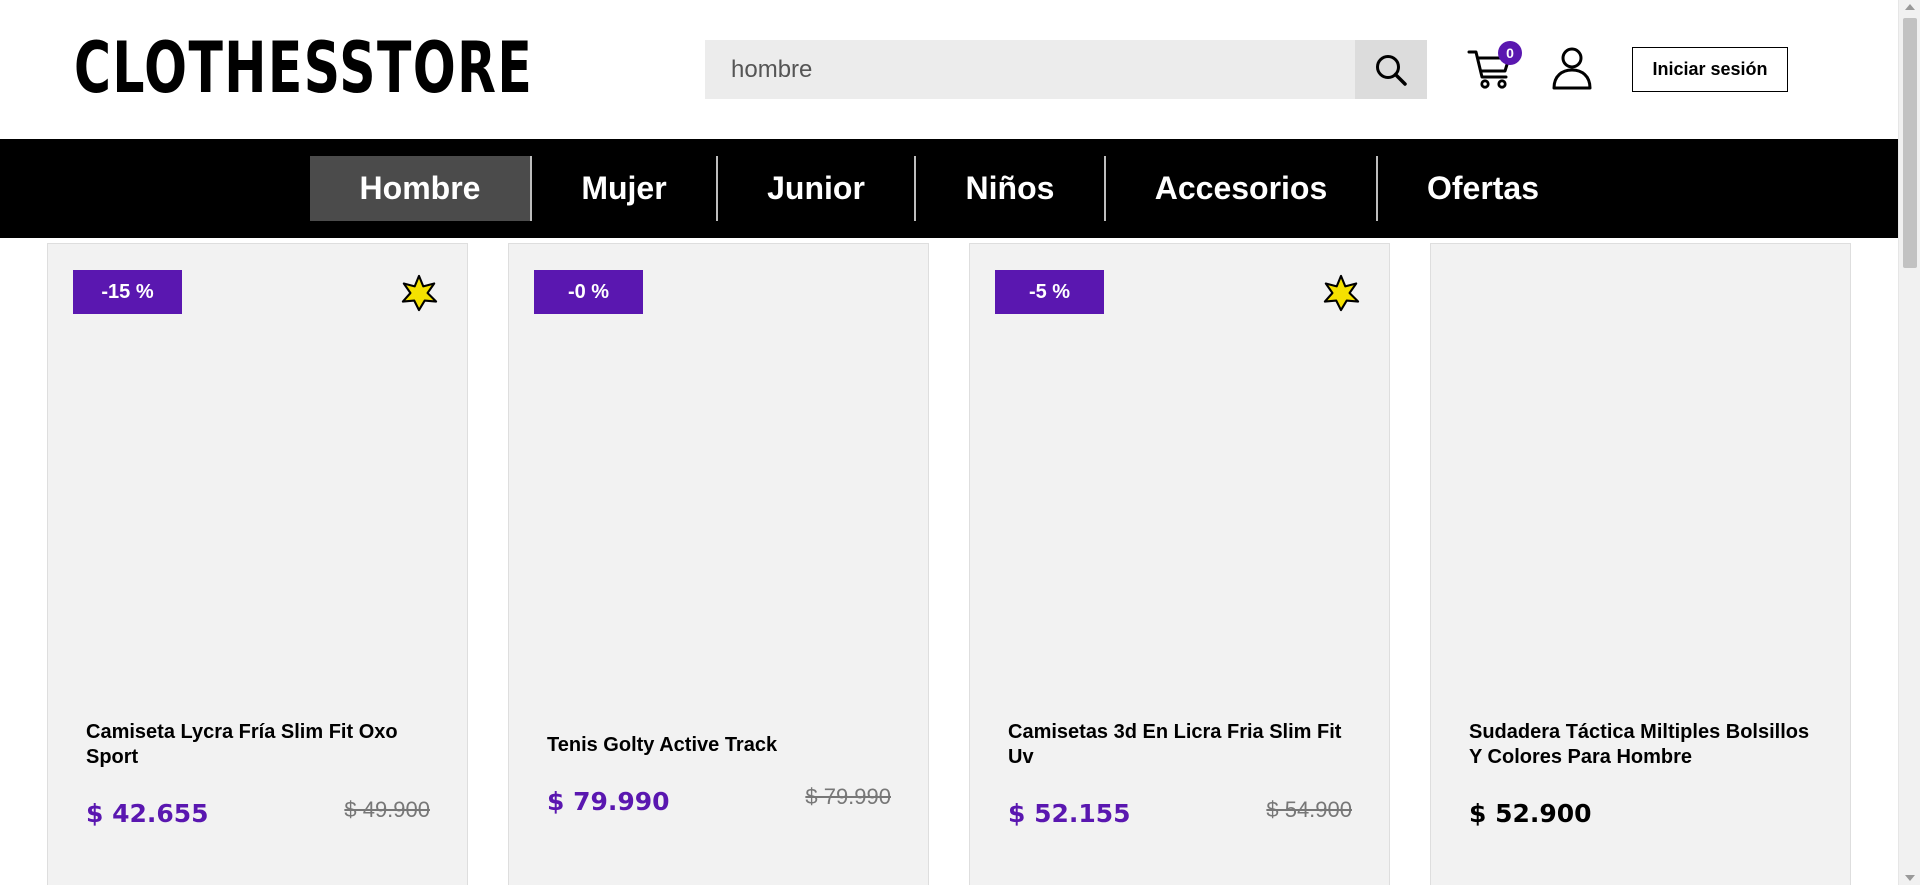 The width and height of the screenshot is (1920, 885). Describe the element at coordinates (1710, 69) in the screenshot. I see `login-button: Iniciar sesión` at that location.